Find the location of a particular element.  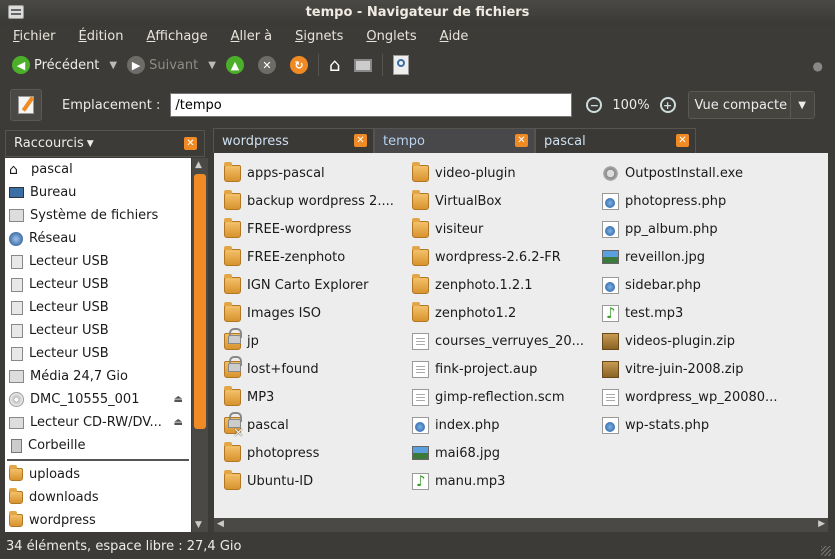

close-sidebar-icon: ✕ is located at coordinates (190, 143).